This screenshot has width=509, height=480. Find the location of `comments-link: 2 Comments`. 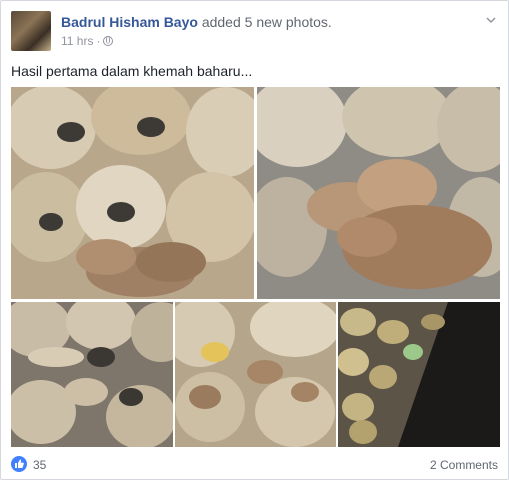

comments-link: 2 Comments is located at coordinates (464, 465).